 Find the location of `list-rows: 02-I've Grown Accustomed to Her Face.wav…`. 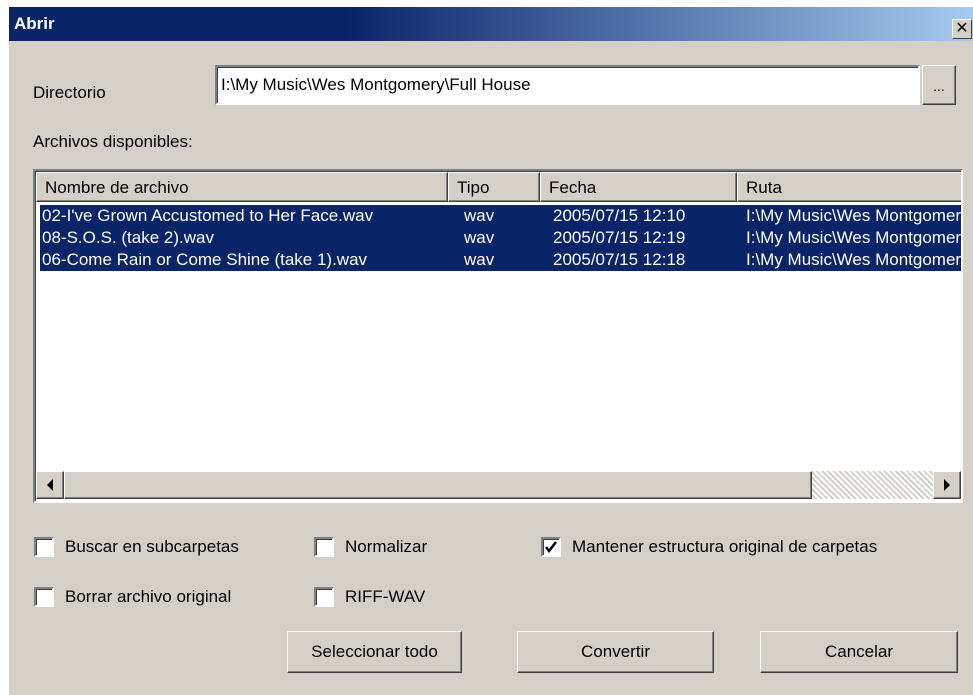

list-rows: 02-I've Grown Accustomed to Her Face.wav… is located at coordinates (501, 238).